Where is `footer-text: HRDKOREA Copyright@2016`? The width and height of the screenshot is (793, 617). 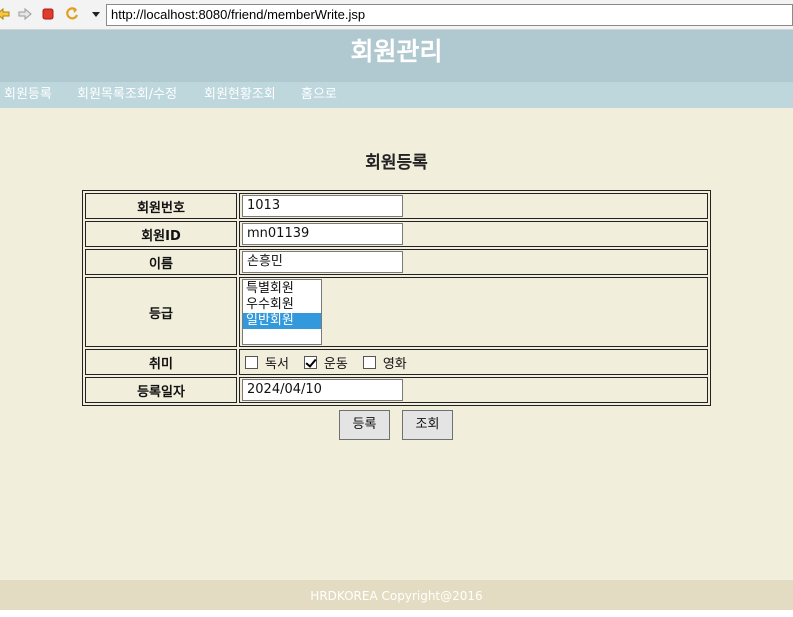 footer-text: HRDKOREA Copyright@2016 is located at coordinates (396, 596).